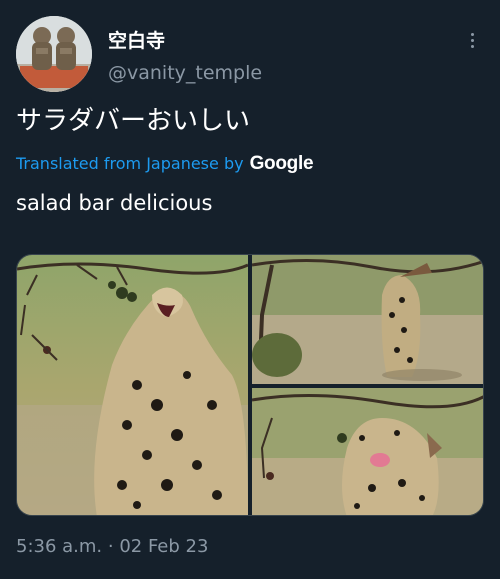  Describe the element at coordinates (185, 73) in the screenshot. I see `user-handle: @vanity_temple` at that location.